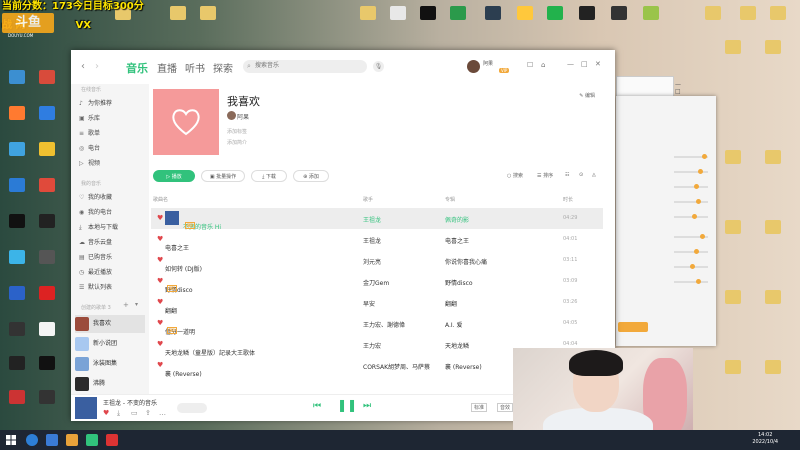 This screenshot has height=450, width=800. Describe the element at coordinates (396, 366) in the screenshot. I see `song-artist: CORSAK胡梦周、马萨蔡` at that location.